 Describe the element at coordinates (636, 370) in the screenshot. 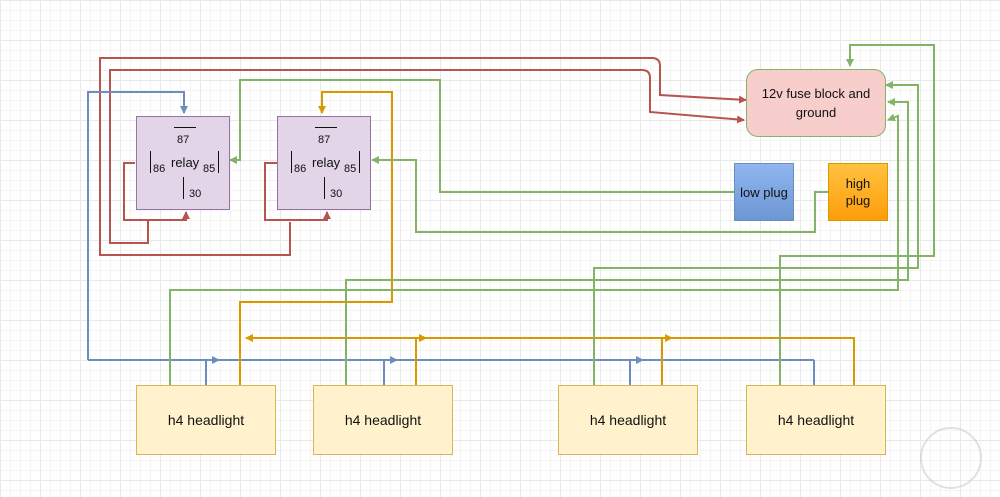

I see `blue-wire-hl3` at that location.